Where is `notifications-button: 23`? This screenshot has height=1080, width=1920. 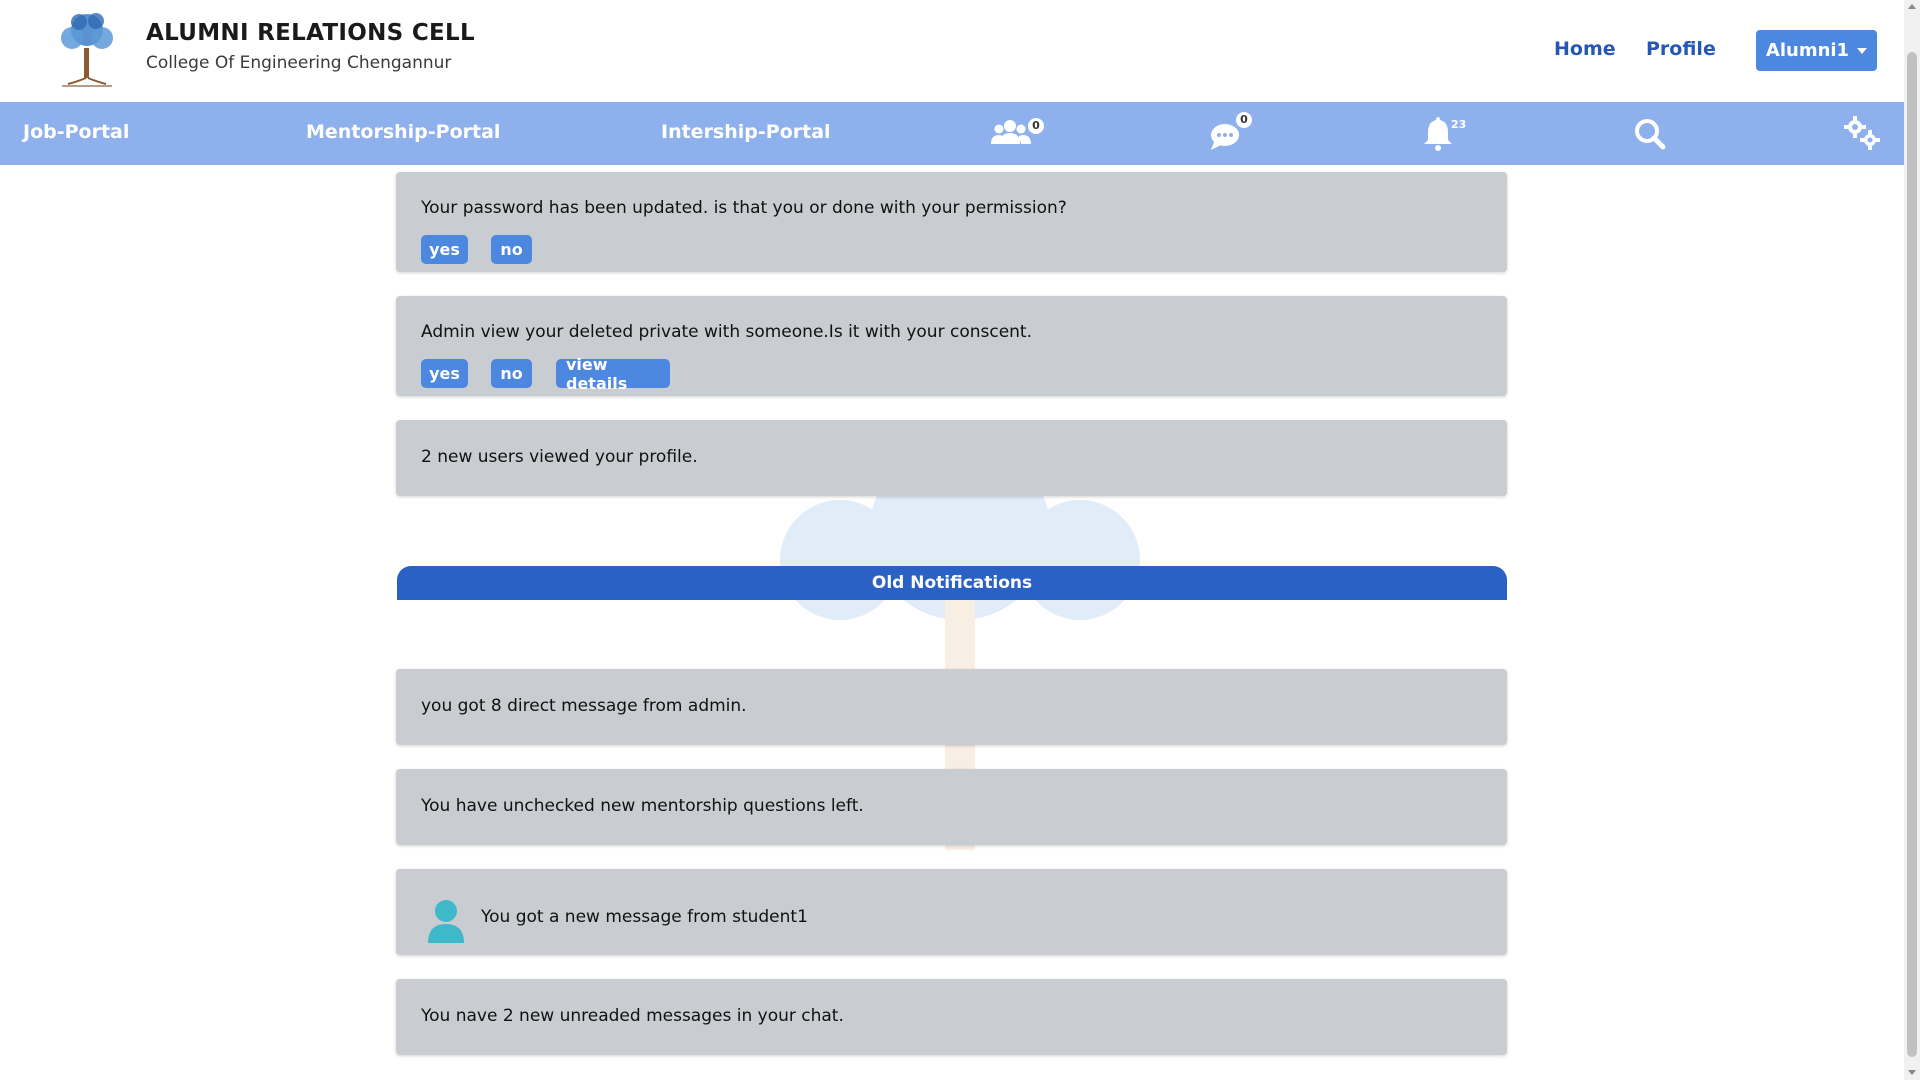 notifications-button: 23 is located at coordinates (1443, 134).